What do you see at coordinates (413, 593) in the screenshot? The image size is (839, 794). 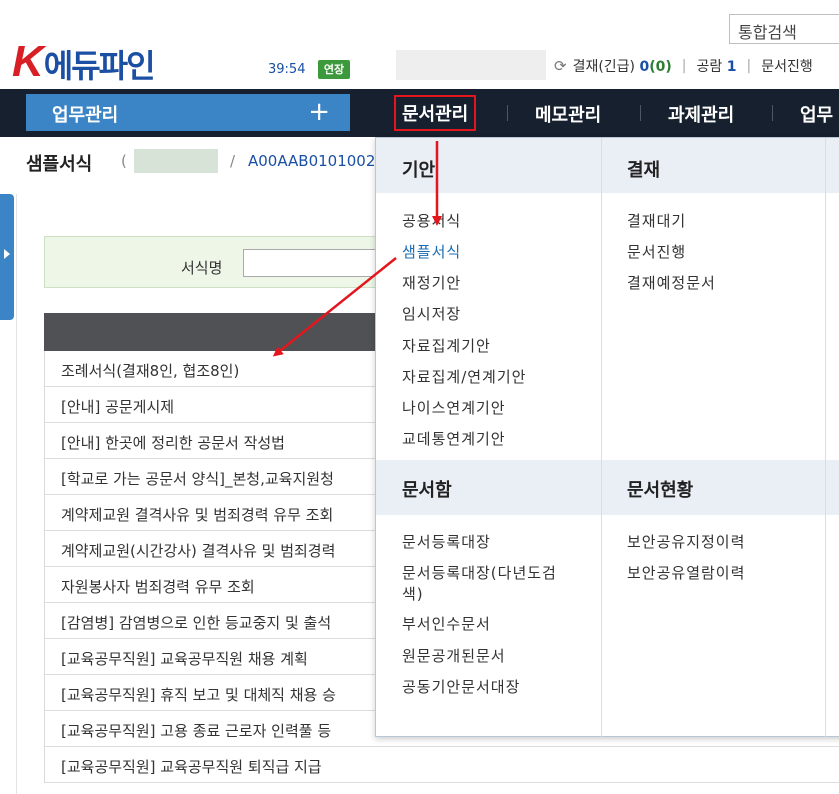 I see `menu-doc-register-multiyear-cont: 색)` at bounding box center [413, 593].